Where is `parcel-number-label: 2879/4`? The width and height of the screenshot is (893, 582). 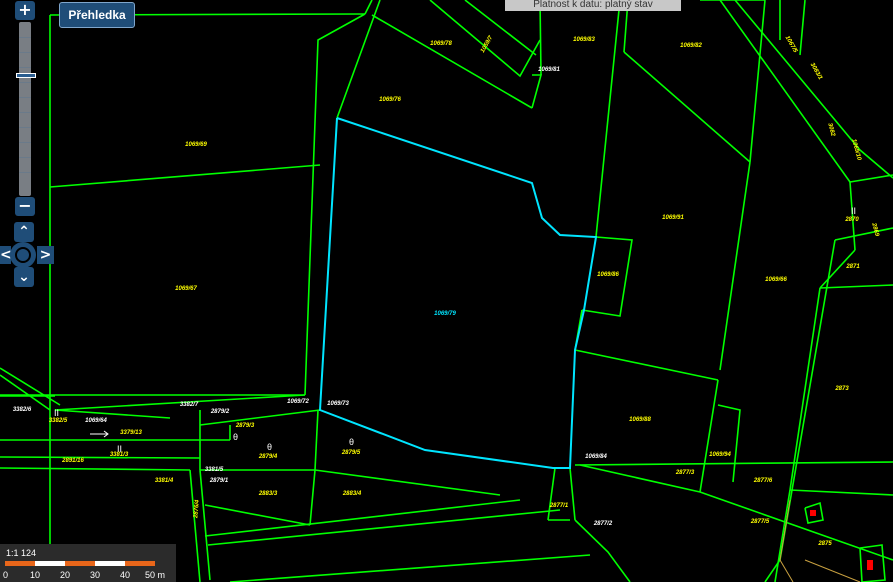 parcel-number-label: 2879/4 is located at coordinates (268, 457).